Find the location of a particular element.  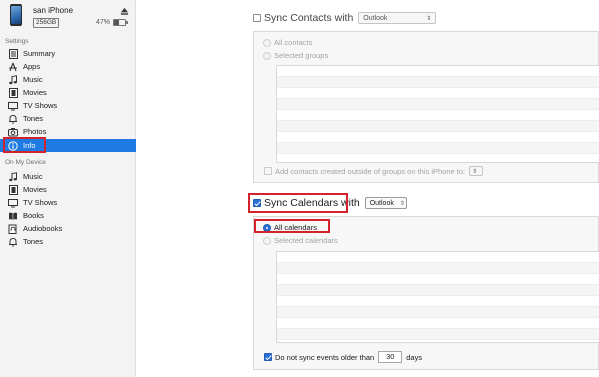

all-calendars-highlight-box is located at coordinates (292, 226).